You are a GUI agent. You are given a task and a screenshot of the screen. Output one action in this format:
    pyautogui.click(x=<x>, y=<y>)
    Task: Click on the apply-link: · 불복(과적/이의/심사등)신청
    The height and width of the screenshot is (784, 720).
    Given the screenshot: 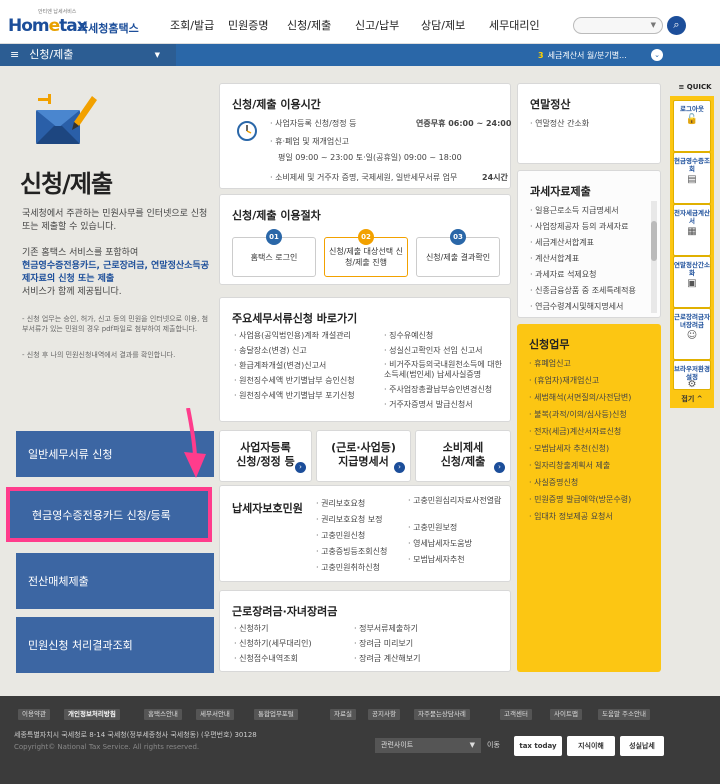 What is the action you would take?
    pyautogui.click(x=578, y=414)
    